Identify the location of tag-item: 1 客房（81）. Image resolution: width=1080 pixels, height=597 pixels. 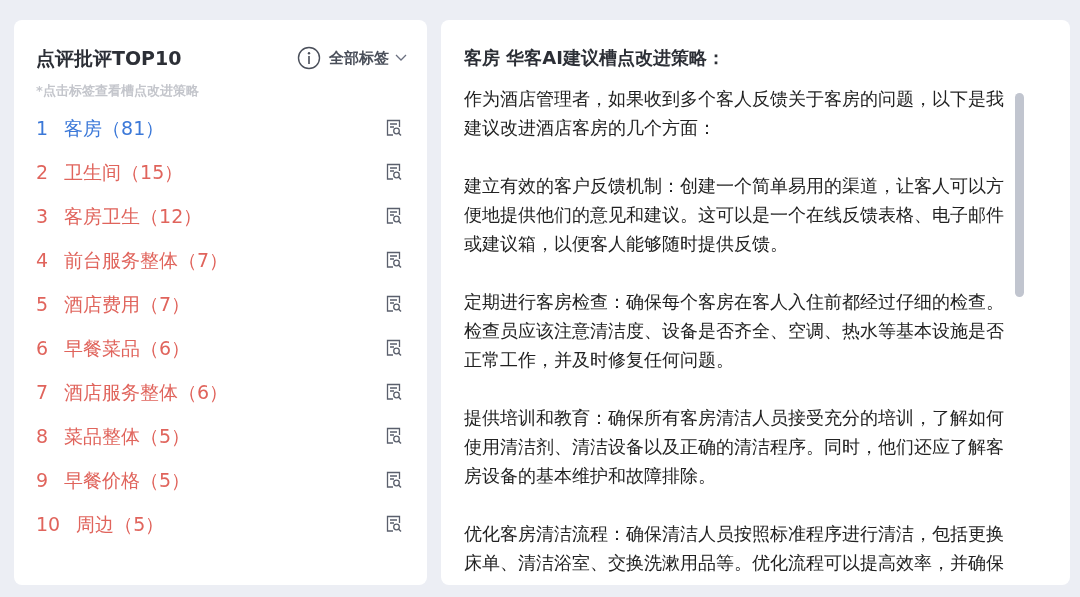
(100, 128).